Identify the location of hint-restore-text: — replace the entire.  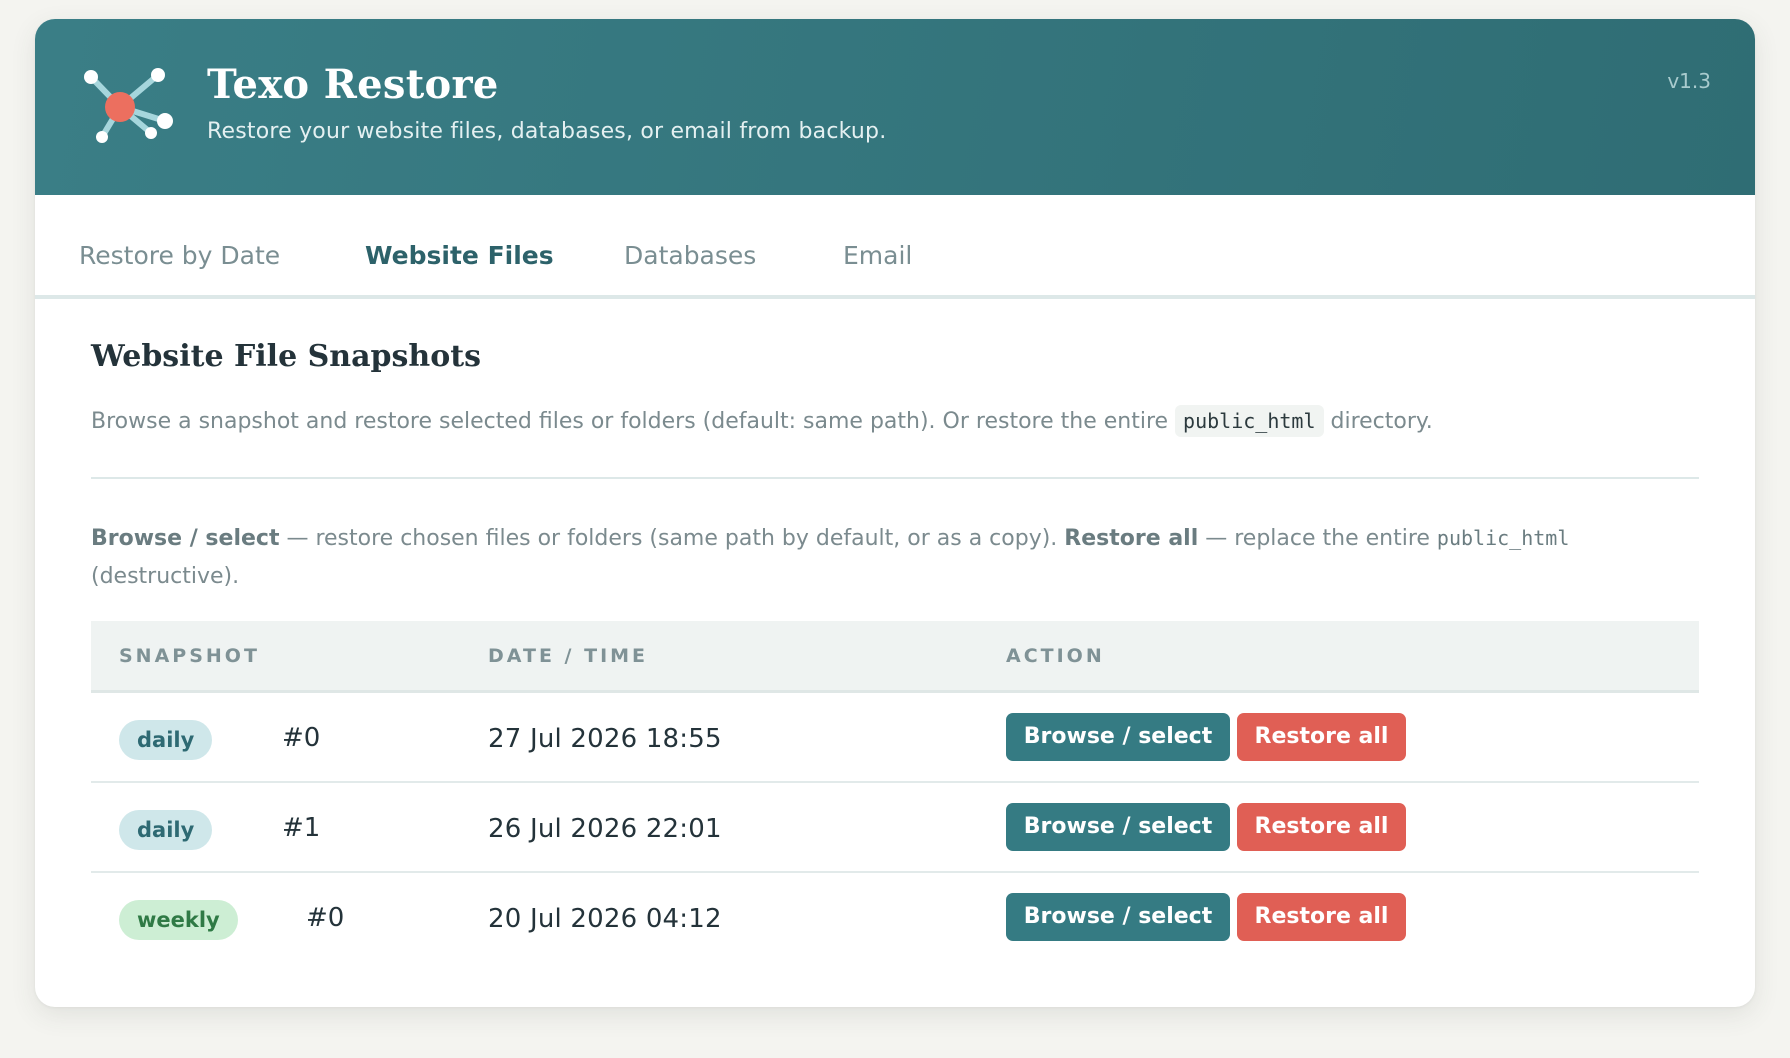
(1317, 538).